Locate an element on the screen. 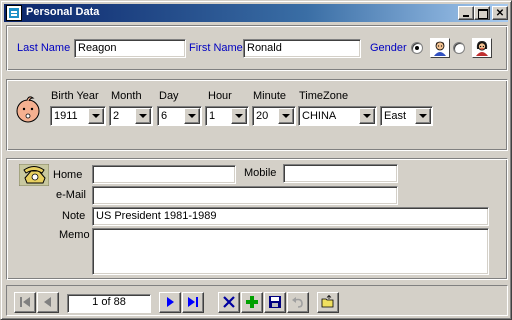 The image size is (512, 320). add-plus-icon is located at coordinates (252, 302).